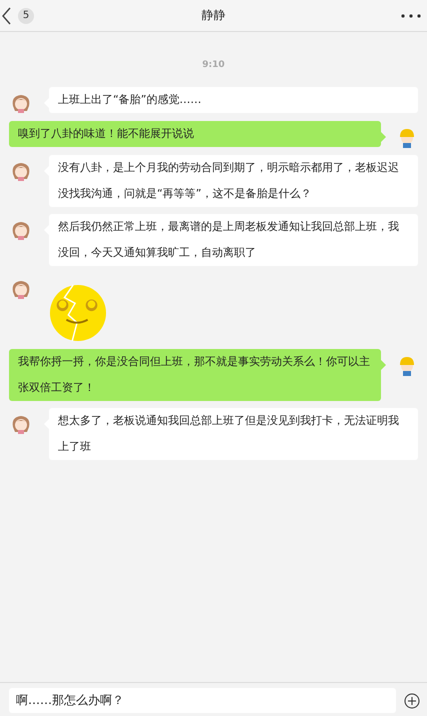  What do you see at coordinates (214, 15) in the screenshot?
I see `chat-title: 静静` at bounding box center [214, 15].